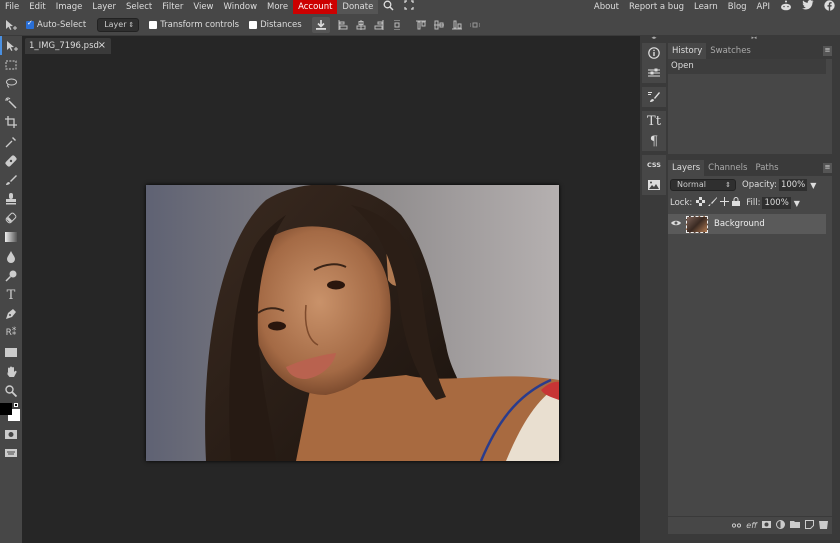 Image resolution: width=840 pixels, height=543 pixels. What do you see at coordinates (747, 224) in the screenshot?
I see `layer-row-background: Background` at bounding box center [747, 224].